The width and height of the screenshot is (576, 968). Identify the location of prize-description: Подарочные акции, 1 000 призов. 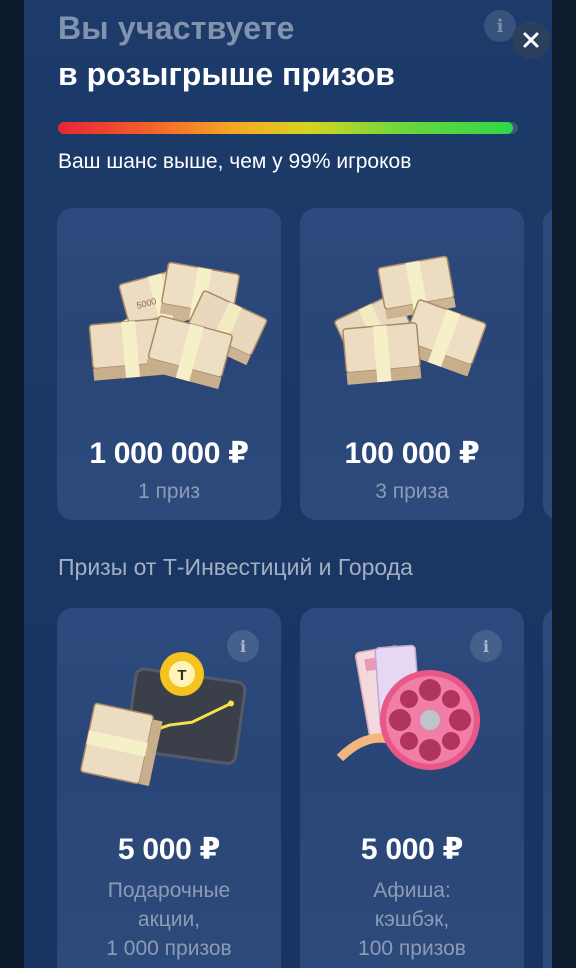
(169, 919).